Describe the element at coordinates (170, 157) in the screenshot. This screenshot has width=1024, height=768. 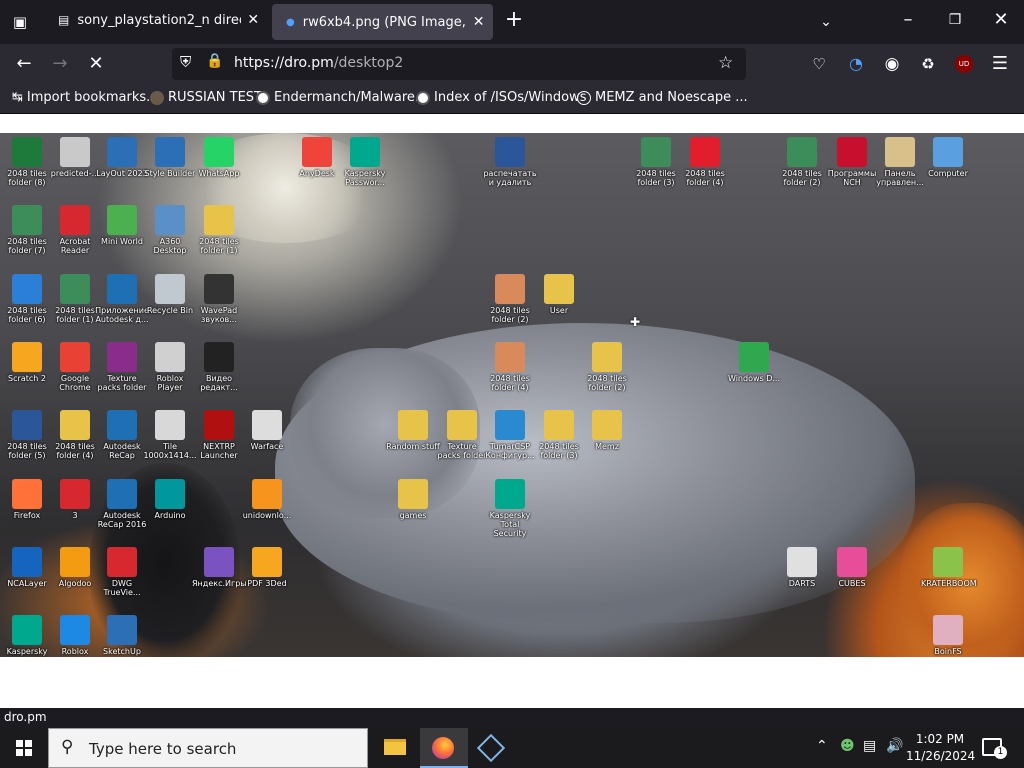
I see `desktop-icon: Style Builder` at that location.